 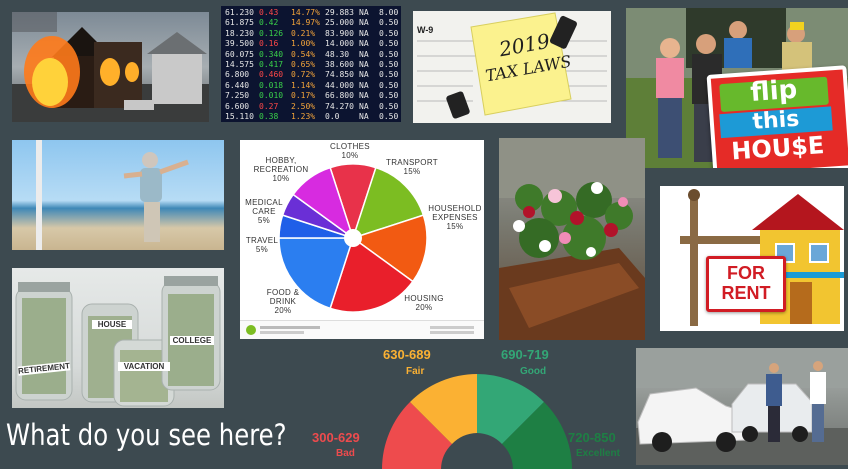 What do you see at coordinates (269, 12) in the screenshot?
I see `stock-cell: 0.43` at bounding box center [269, 12].